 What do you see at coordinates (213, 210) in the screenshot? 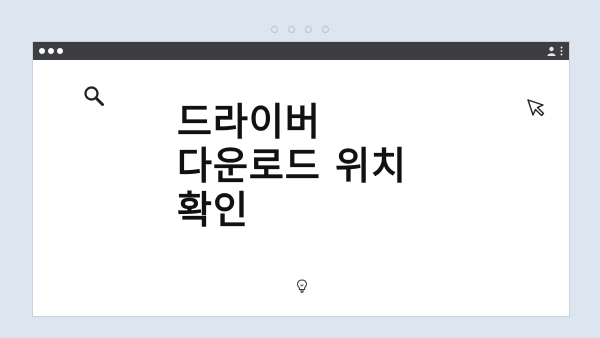
I see `title-line: 확인` at bounding box center [213, 210].